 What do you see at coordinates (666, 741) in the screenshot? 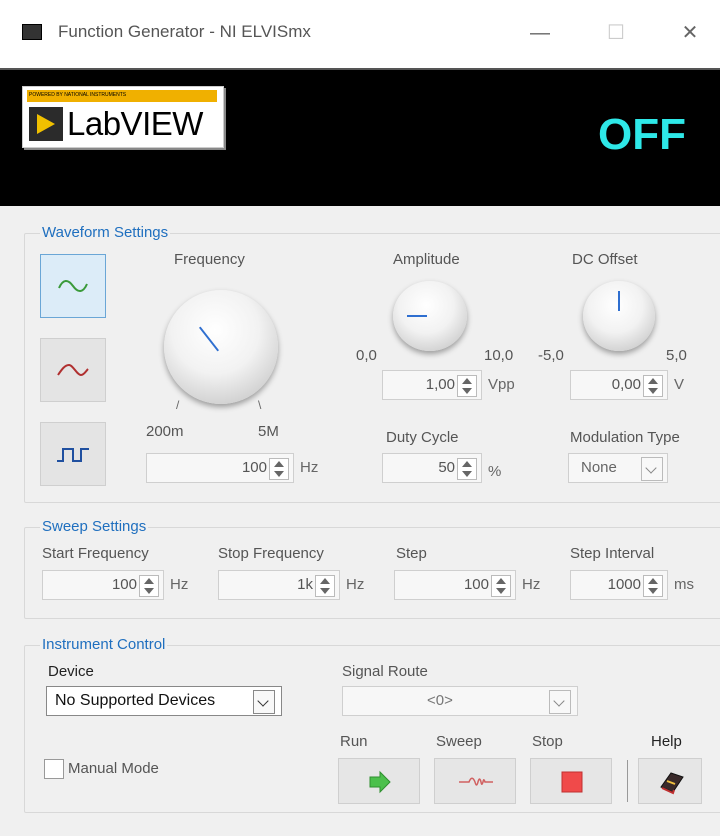
I see `help-label: Help` at bounding box center [666, 741].